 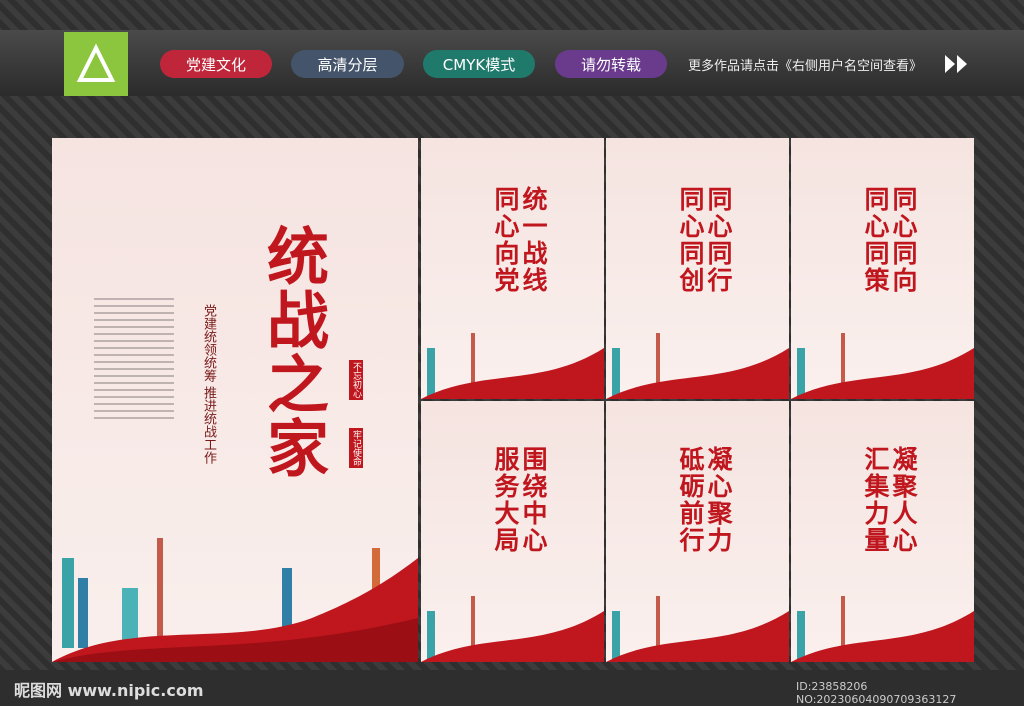 What do you see at coordinates (690, 500) in the screenshot?
I see `poster-5-title-2: 砥砺前行` at bounding box center [690, 500].